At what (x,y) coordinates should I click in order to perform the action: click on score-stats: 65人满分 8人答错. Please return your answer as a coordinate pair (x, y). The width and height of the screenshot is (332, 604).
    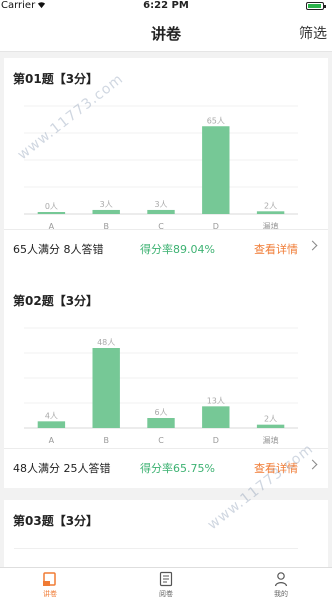
    Looking at the image, I should click on (58, 249).